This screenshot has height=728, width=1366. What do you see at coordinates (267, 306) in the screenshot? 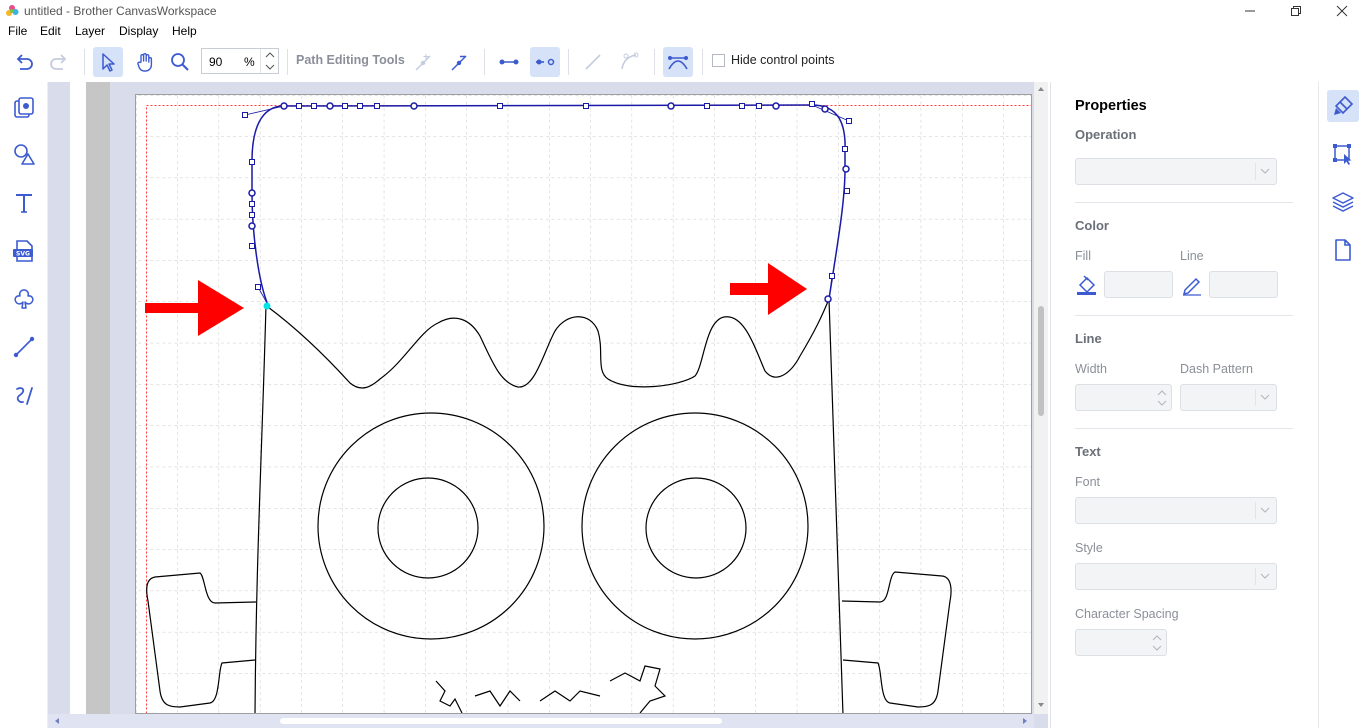
I see `highlighted-node` at bounding box center [267, 306].